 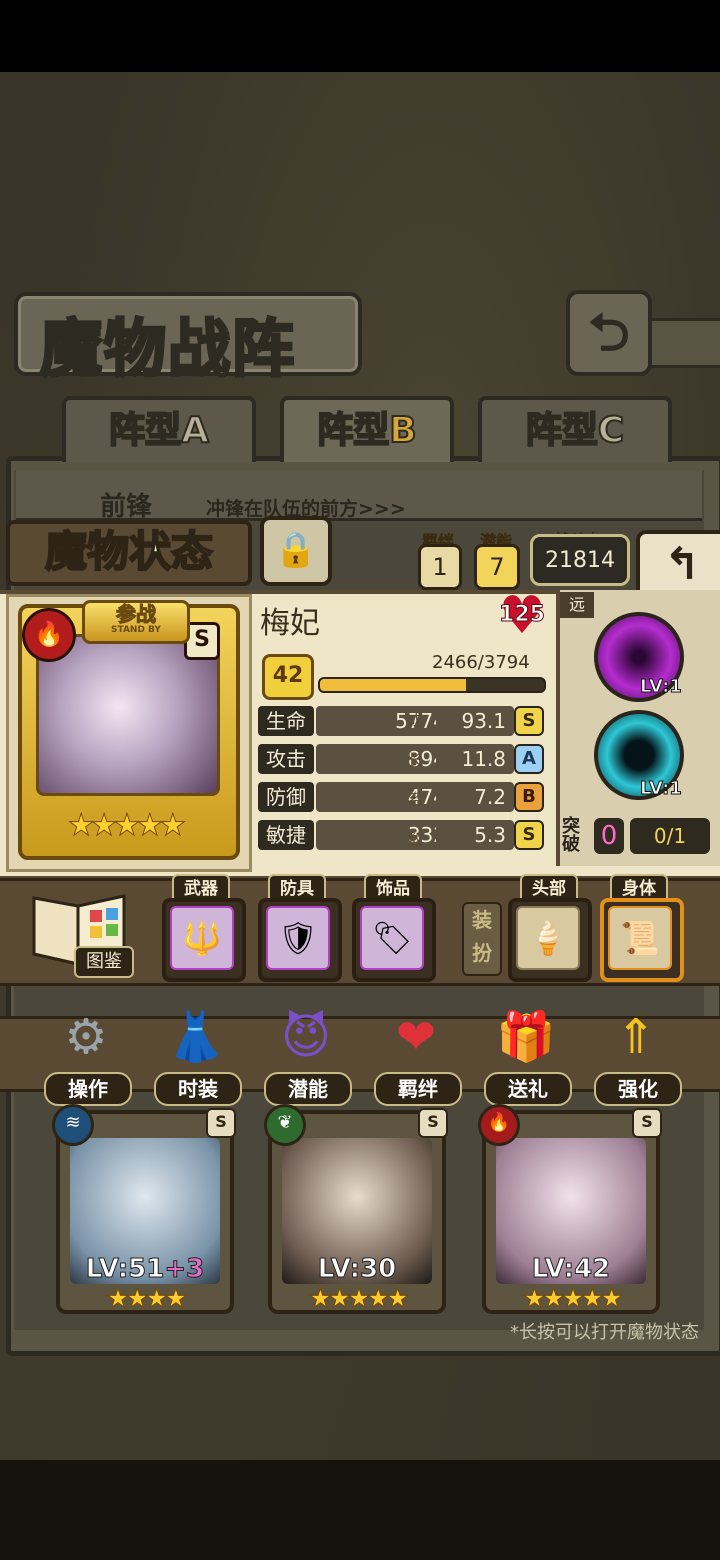 I want to click on armor-slot: 🛡, so click(x=300, y=940).